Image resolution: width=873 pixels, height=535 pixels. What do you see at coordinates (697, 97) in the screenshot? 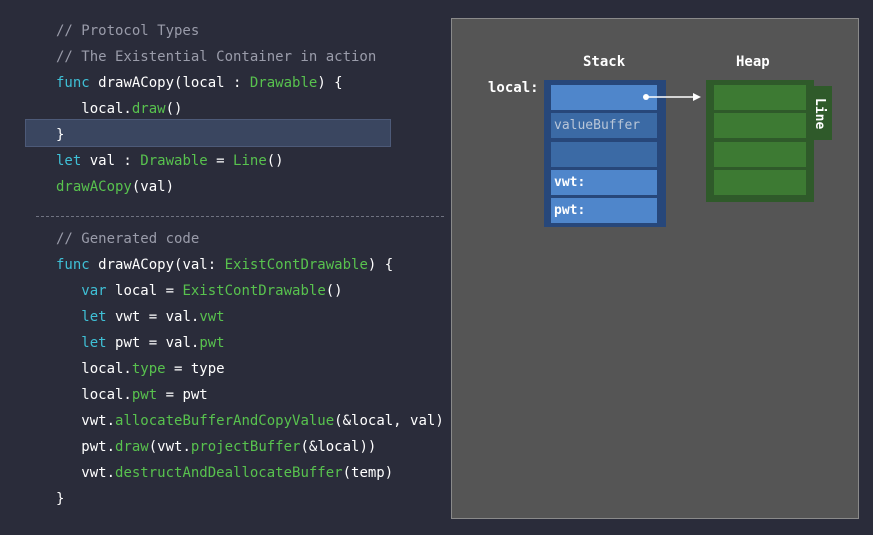
I see `pointer-arrowhead` at bounding box center [697, 97].